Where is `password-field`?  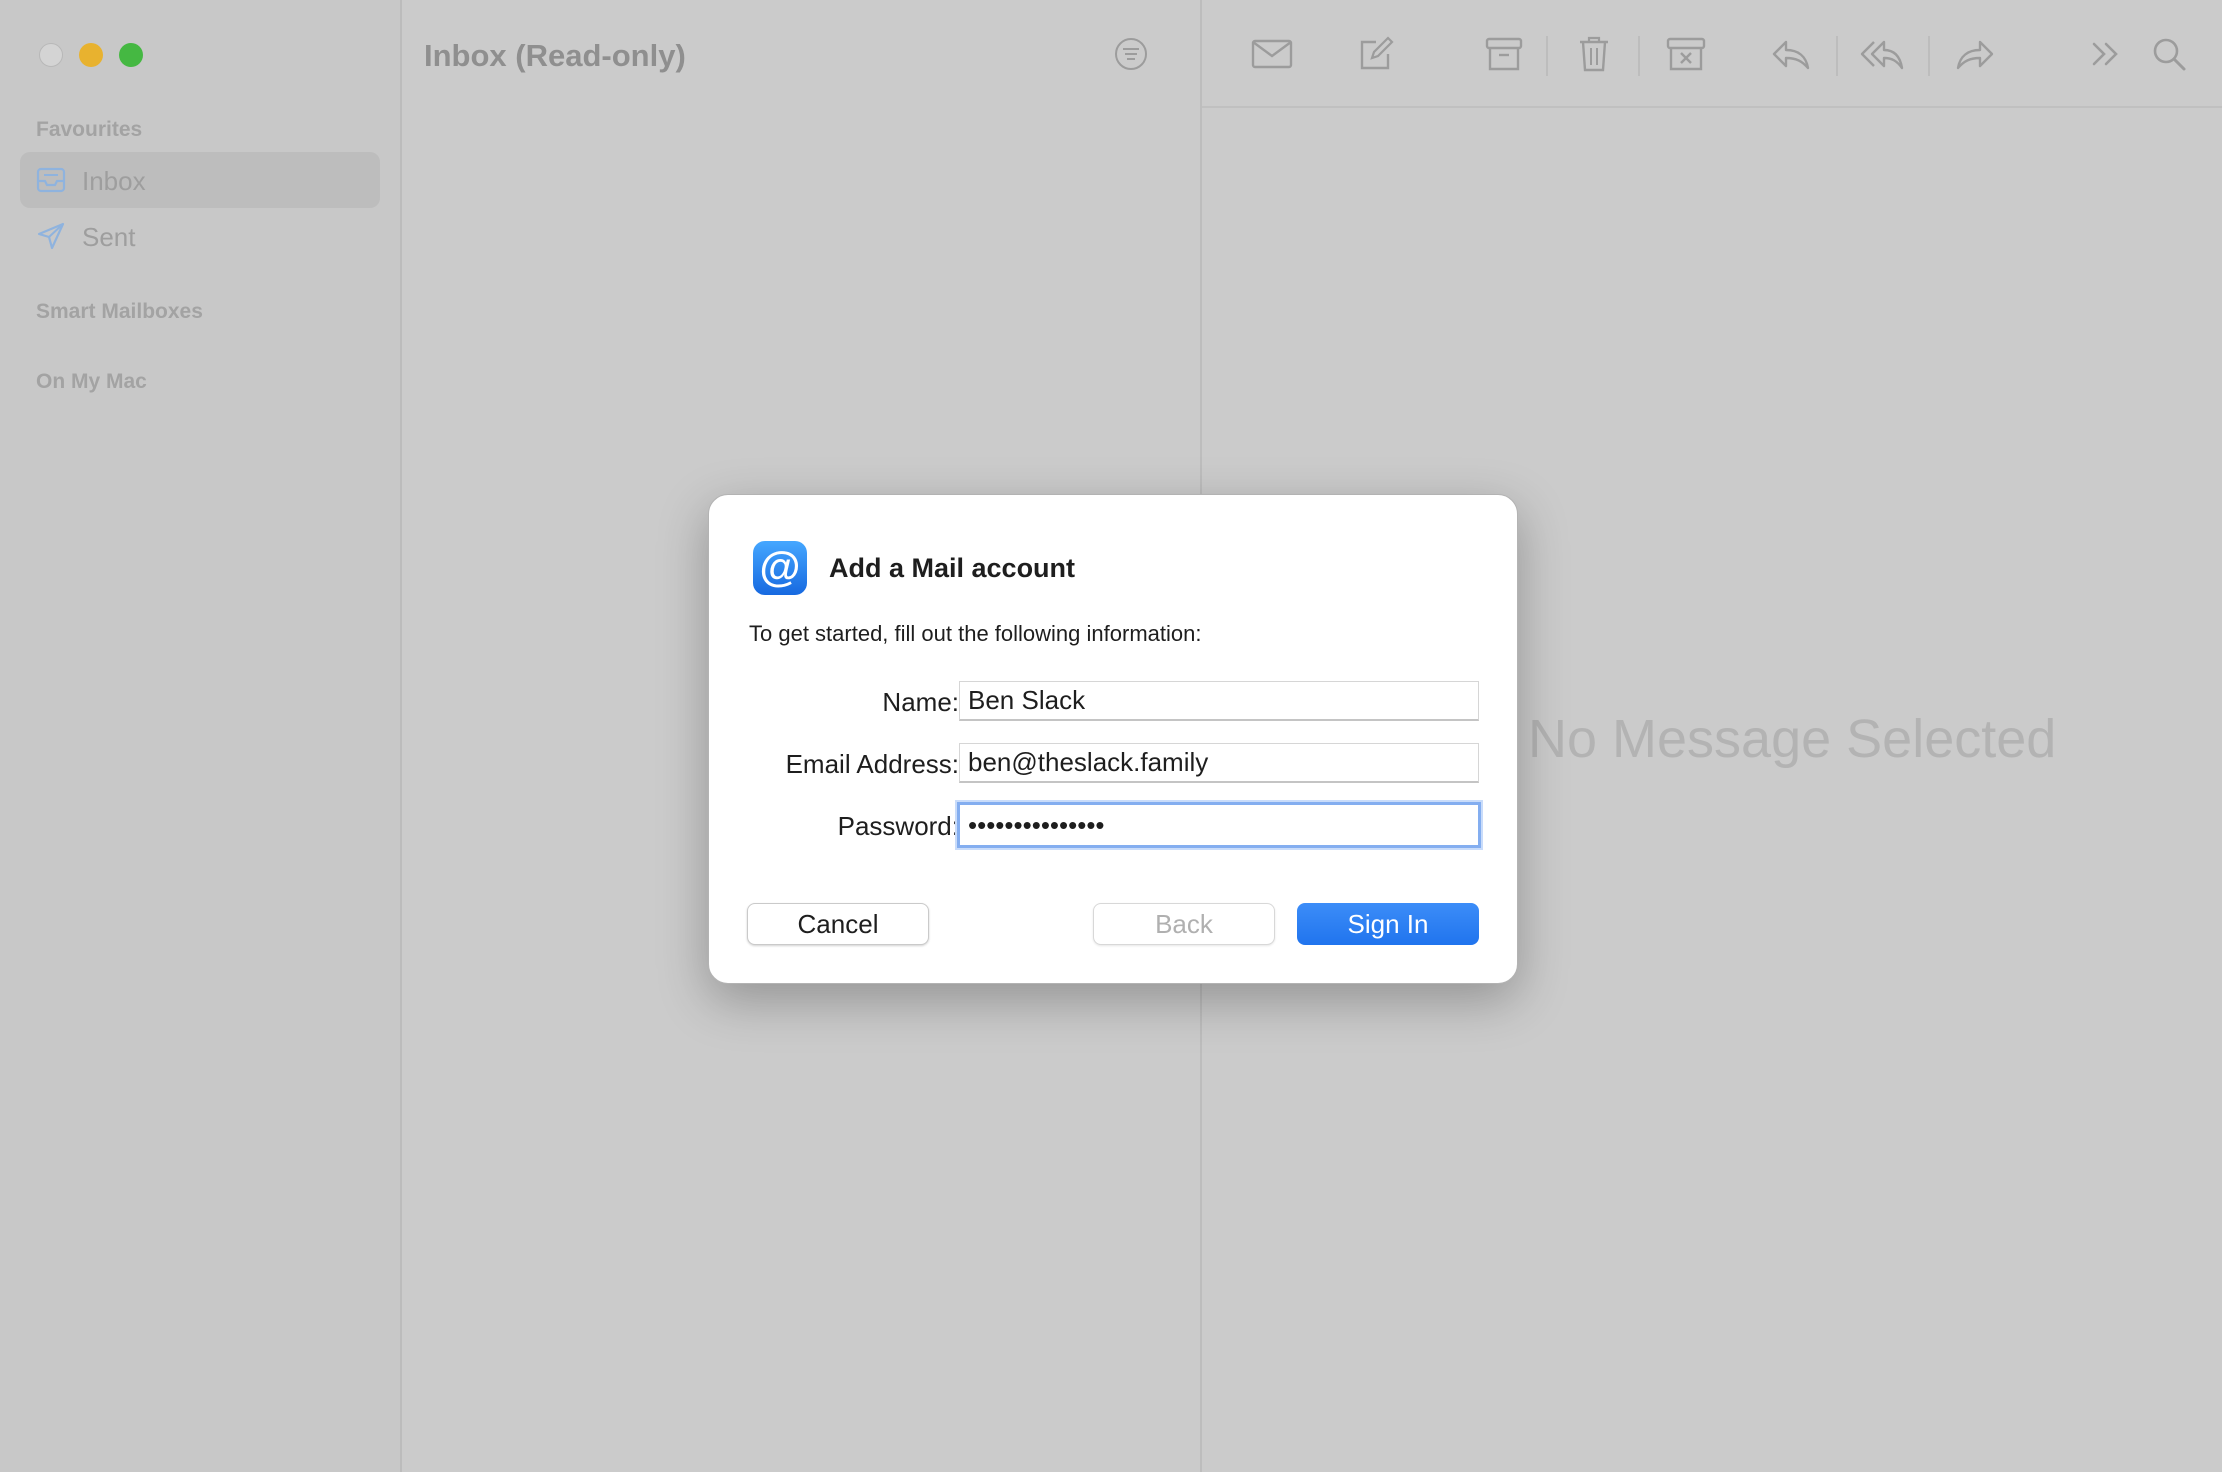
password-field is located at coordinates (1219, 825).